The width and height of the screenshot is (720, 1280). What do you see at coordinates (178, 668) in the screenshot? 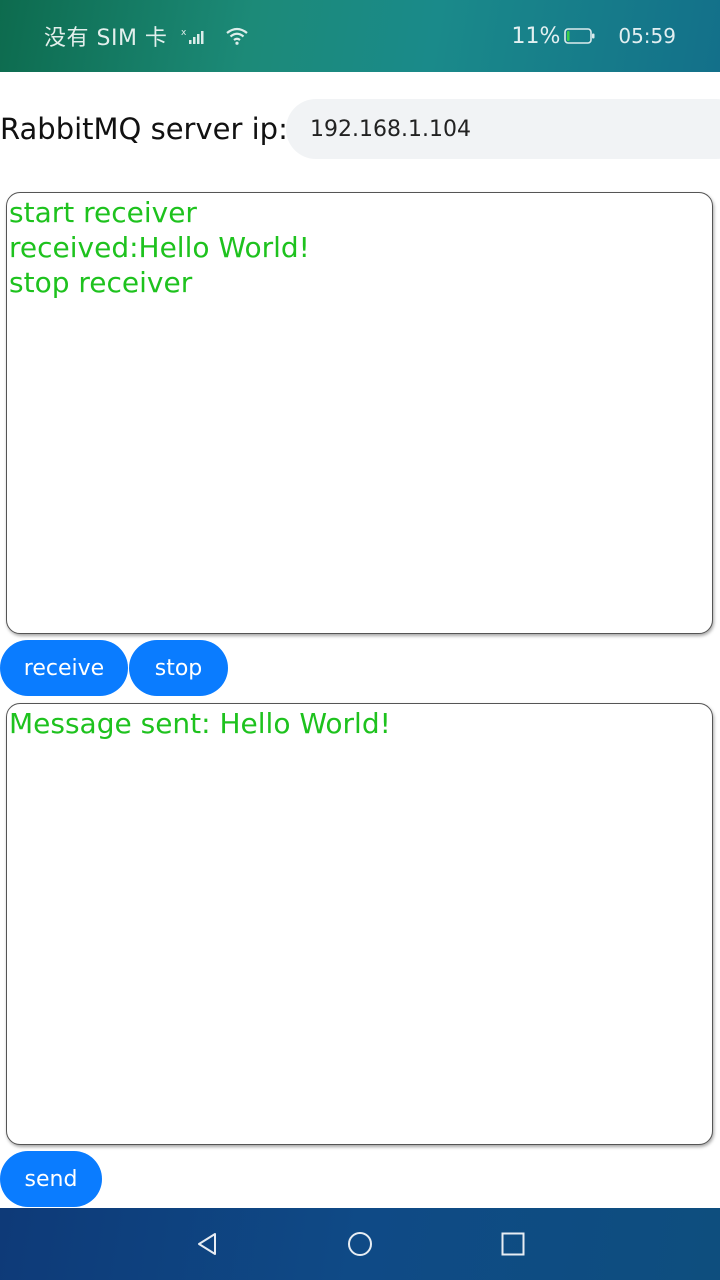
I see `stop-button: stop` at bounding box center [178, 668].